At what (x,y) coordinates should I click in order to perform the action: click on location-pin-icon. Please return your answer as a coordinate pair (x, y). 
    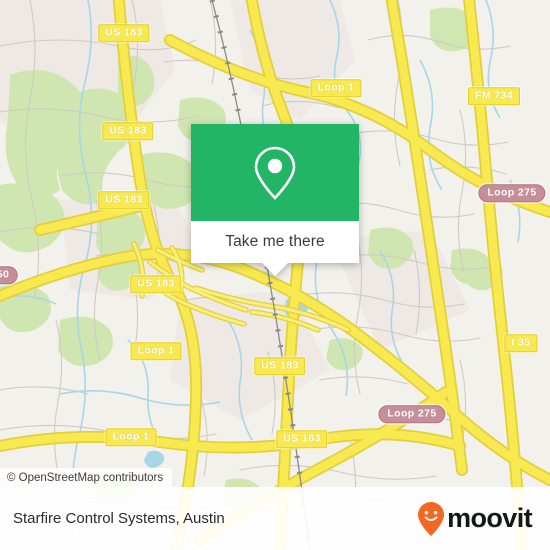
    Looking at the image, I should click on (275, 173).